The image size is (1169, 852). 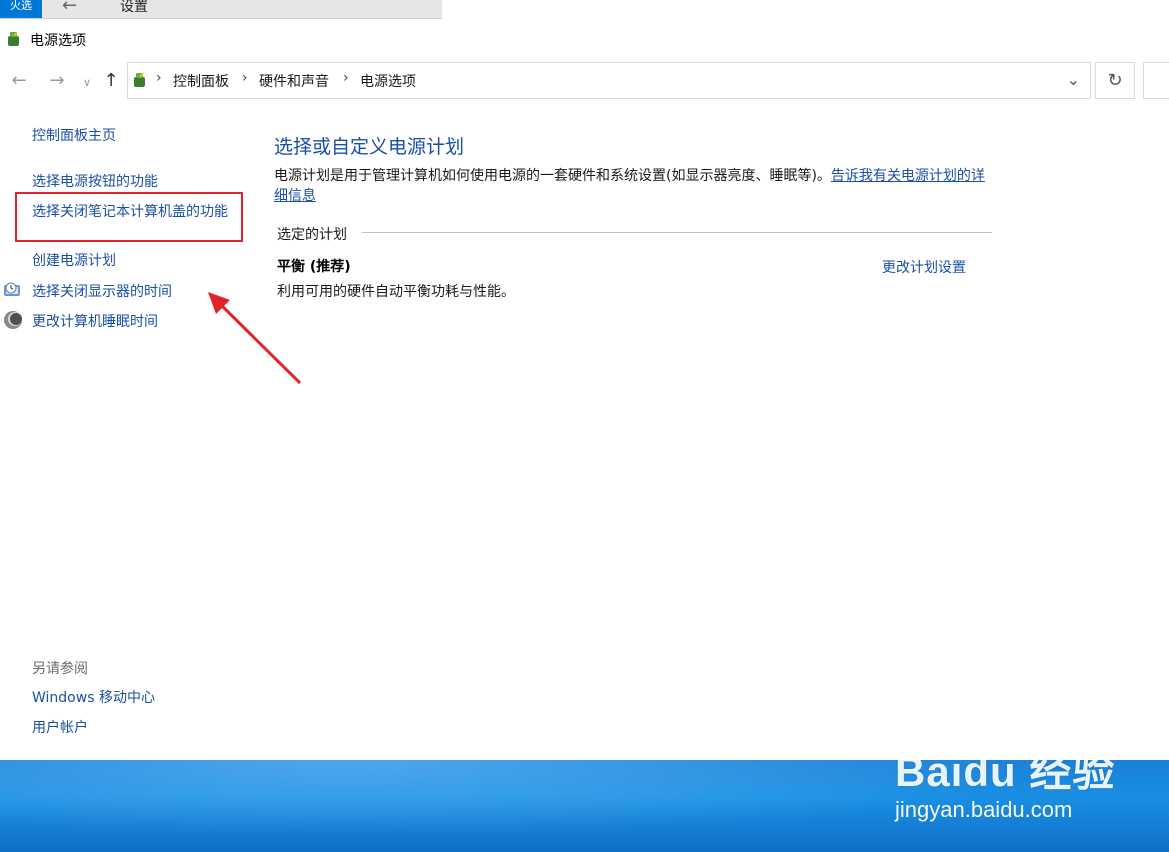 What do you see at coordinates (13, 320) in the screenshot?
I see `moon-icon` at bounding box center [13, 320].